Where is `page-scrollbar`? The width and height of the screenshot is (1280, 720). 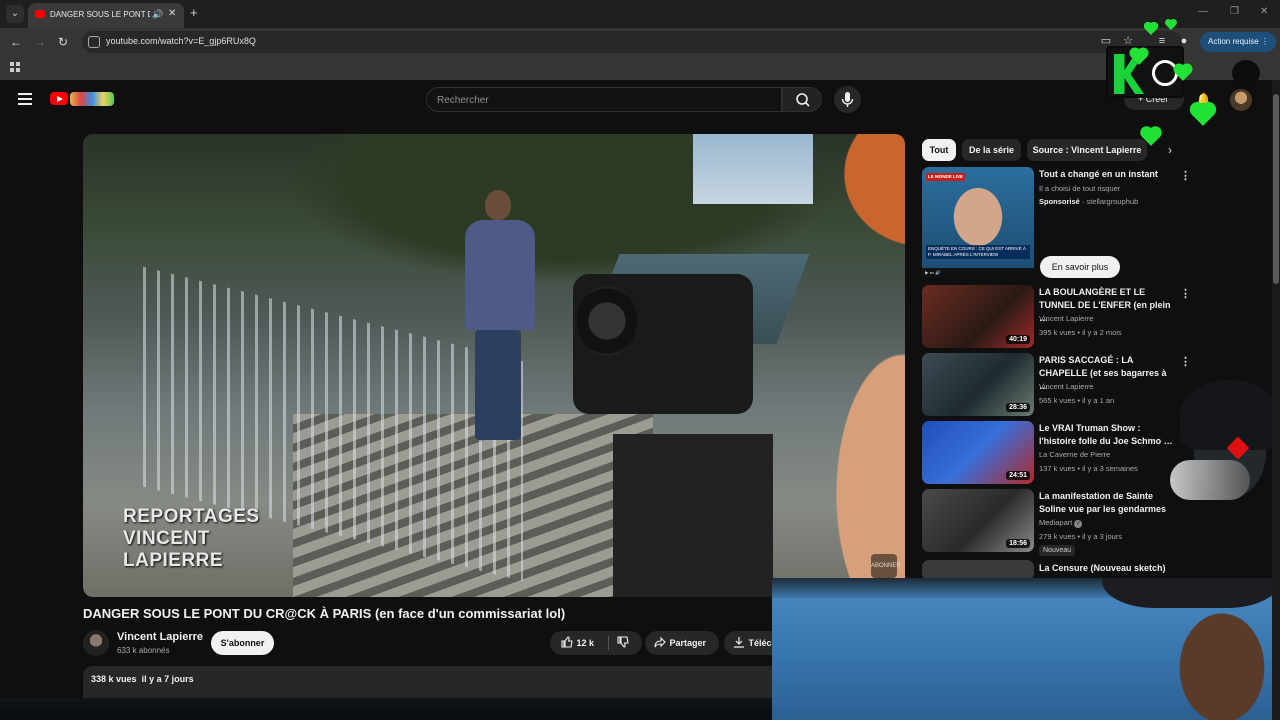
page-scrollbar is located at coordinates (1276, 400).